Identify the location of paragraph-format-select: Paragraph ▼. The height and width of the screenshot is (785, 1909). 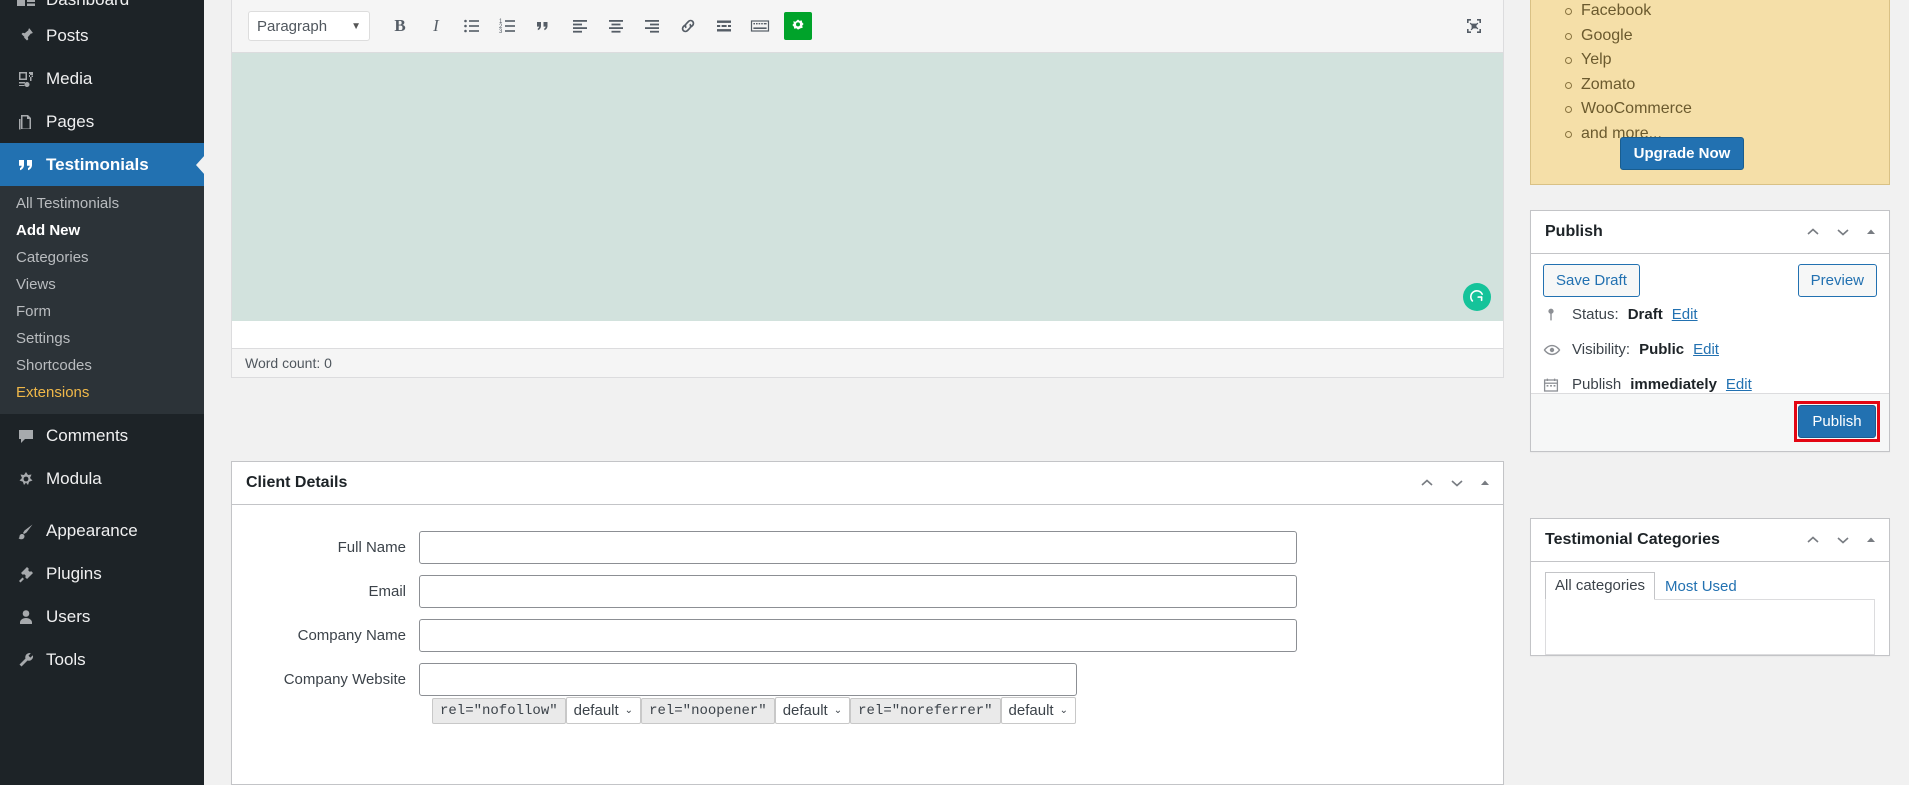
(309, 26).